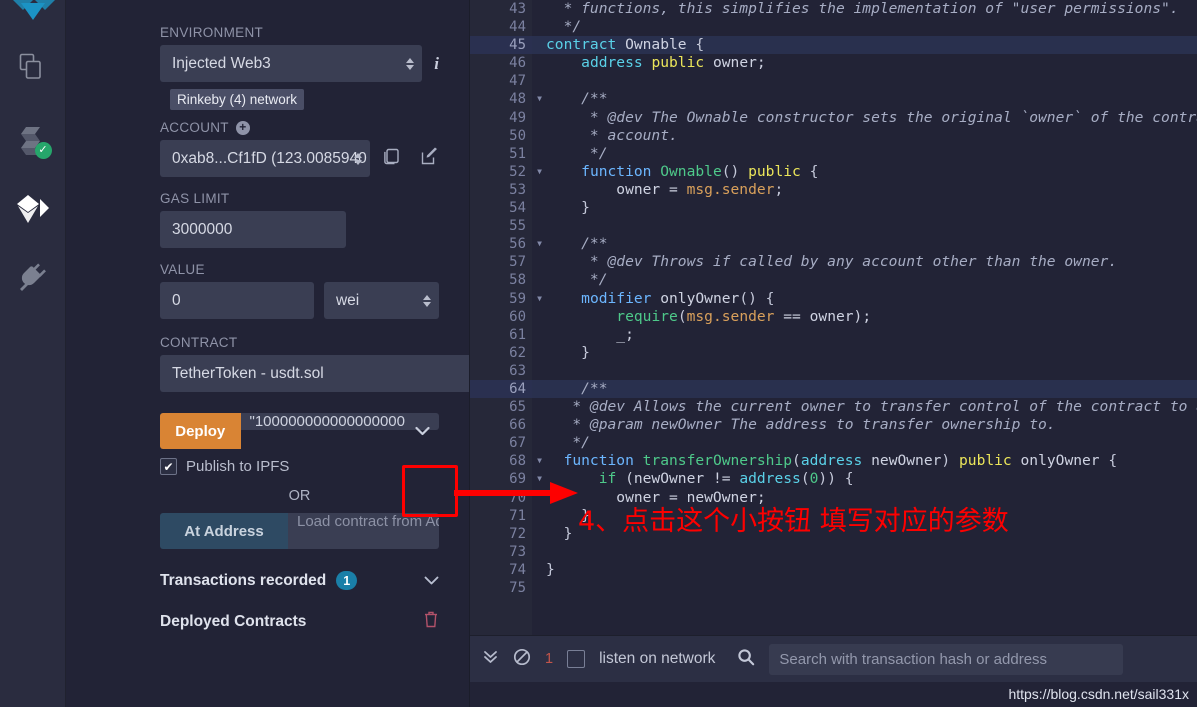 This screenshot has height=707, width=1197. I want to click on contract-label: CONTRACT, so click(199, 342).